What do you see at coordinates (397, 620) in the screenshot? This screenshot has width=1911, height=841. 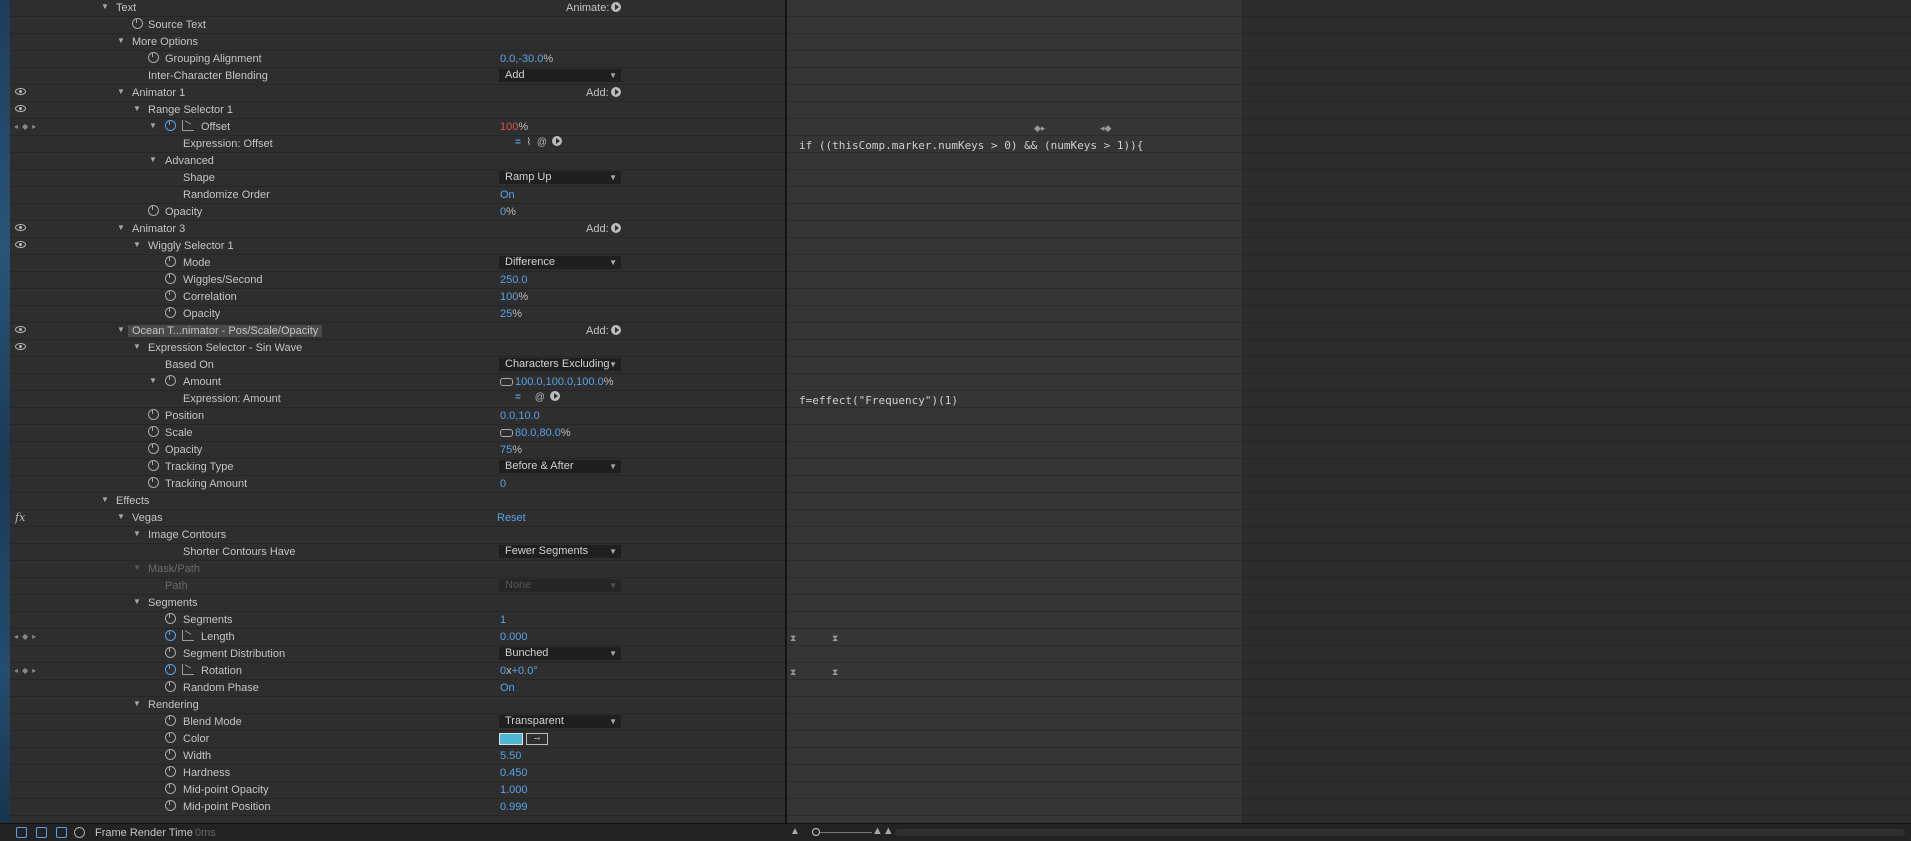 I see `property-row-segments: Segments 1` at bounding box center [397, 620].